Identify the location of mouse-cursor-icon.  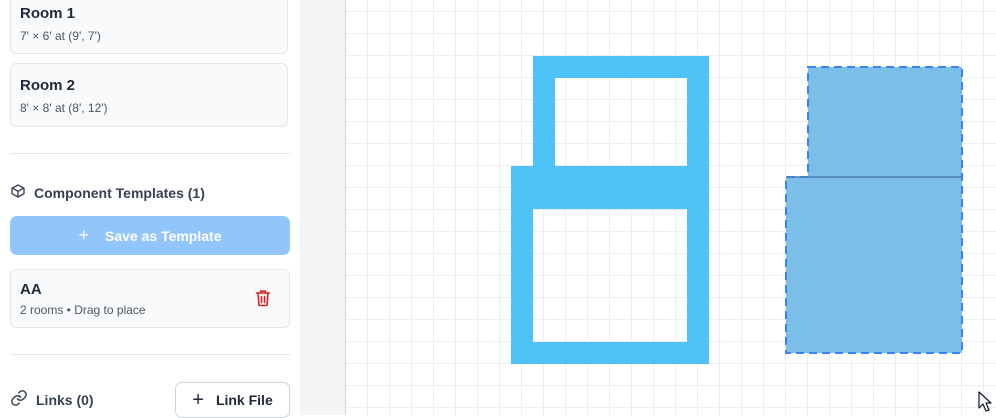
(985, 401).